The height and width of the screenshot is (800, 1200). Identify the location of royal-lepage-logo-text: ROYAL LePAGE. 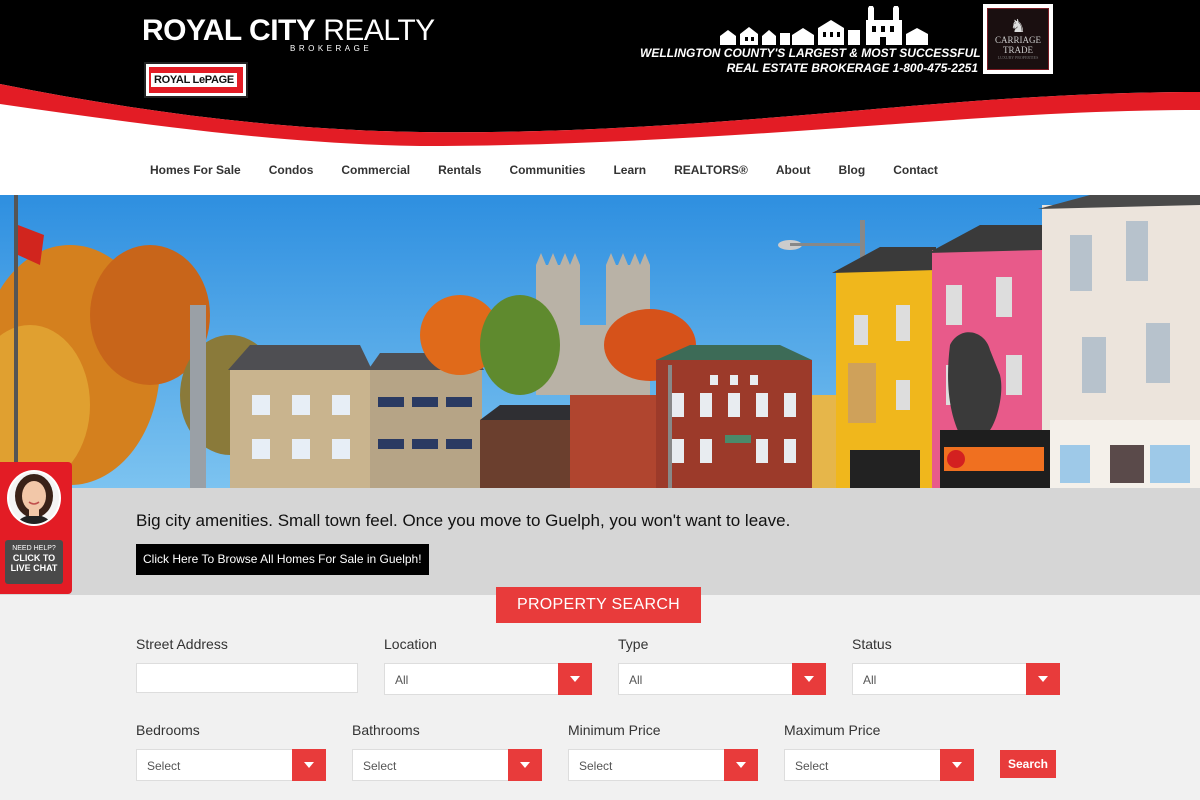
(194, 80).